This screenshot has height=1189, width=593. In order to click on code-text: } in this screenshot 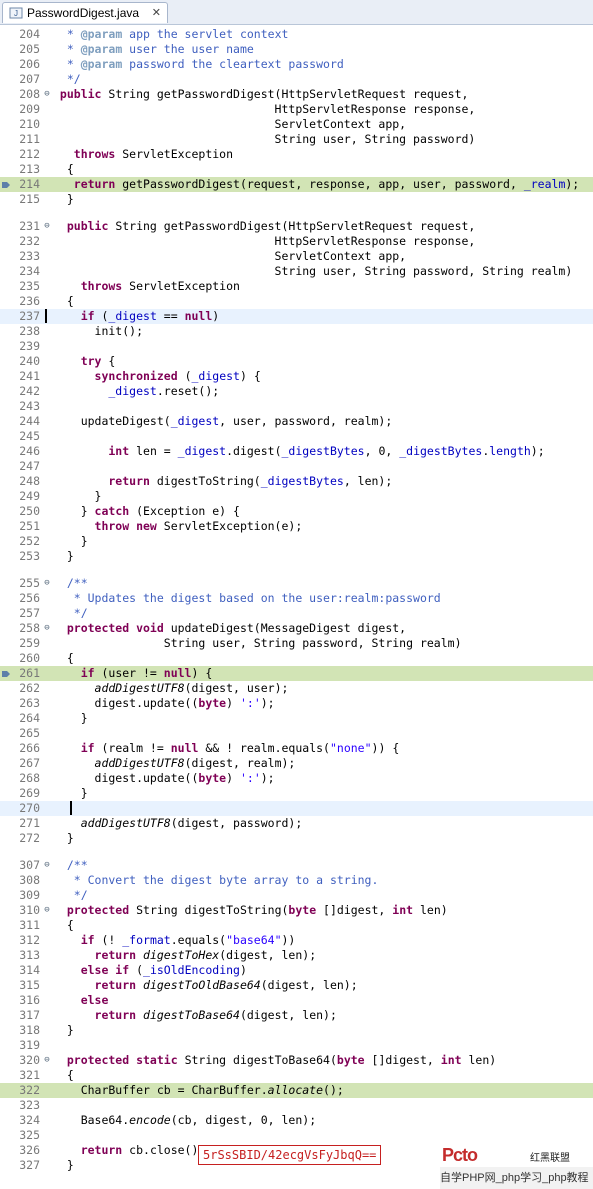, I will do `click(63, 556)`.